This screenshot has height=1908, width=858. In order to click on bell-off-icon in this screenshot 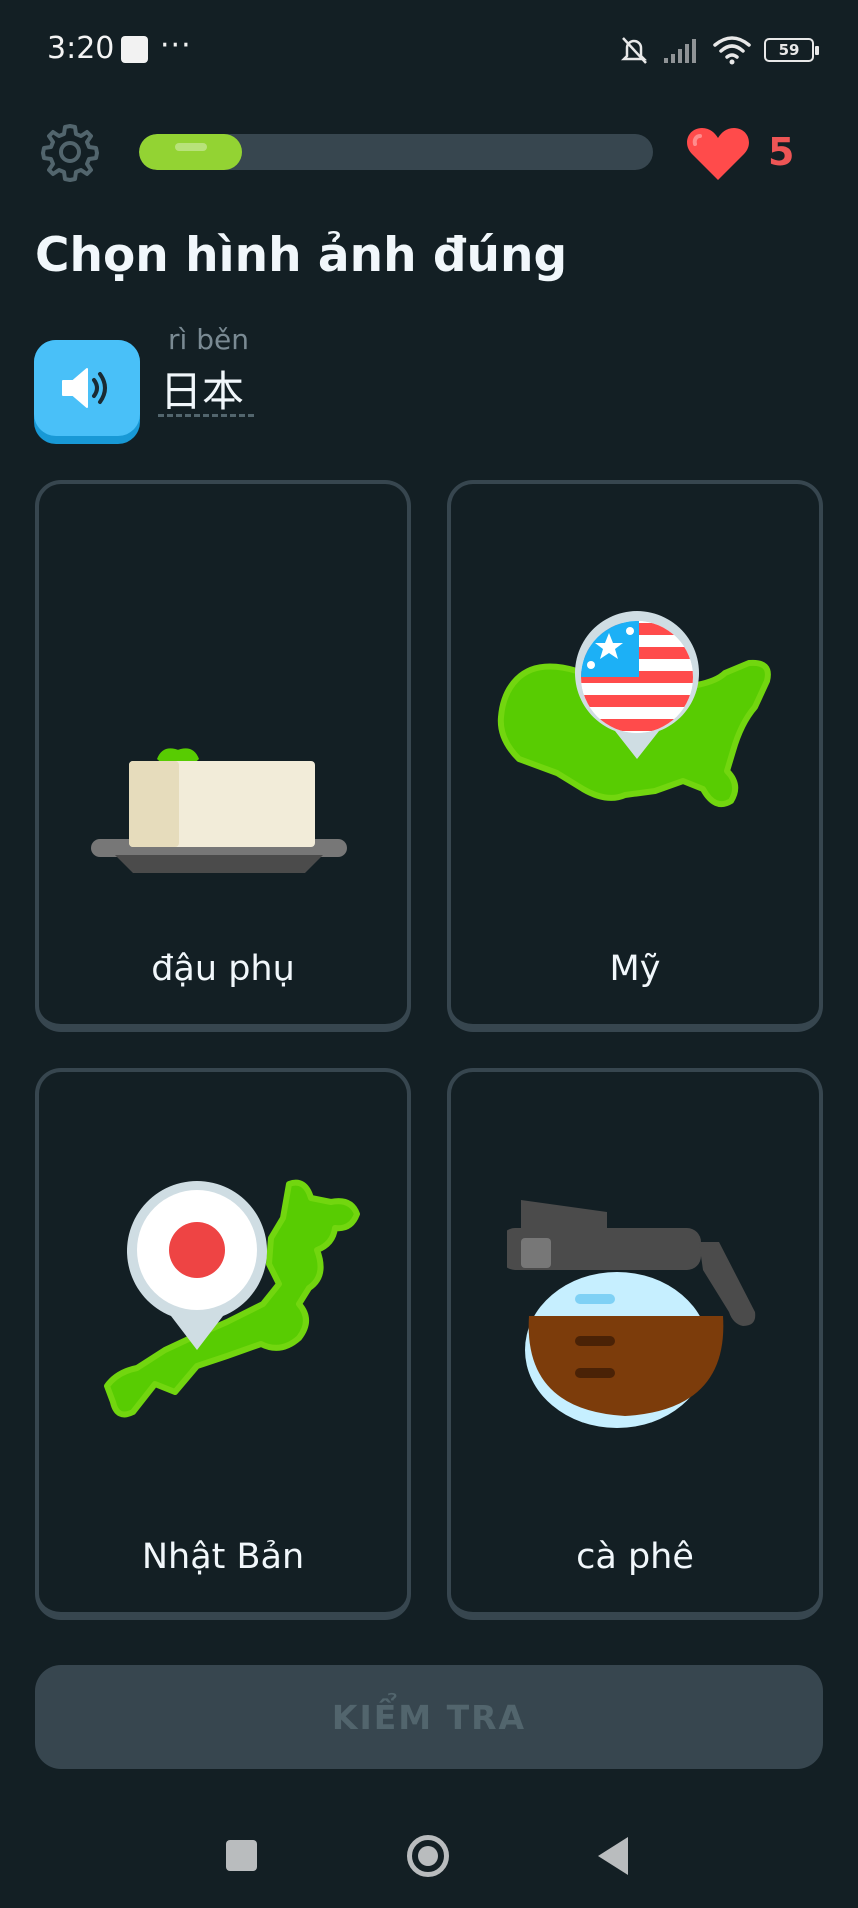, I will do `click(634, 50)`.